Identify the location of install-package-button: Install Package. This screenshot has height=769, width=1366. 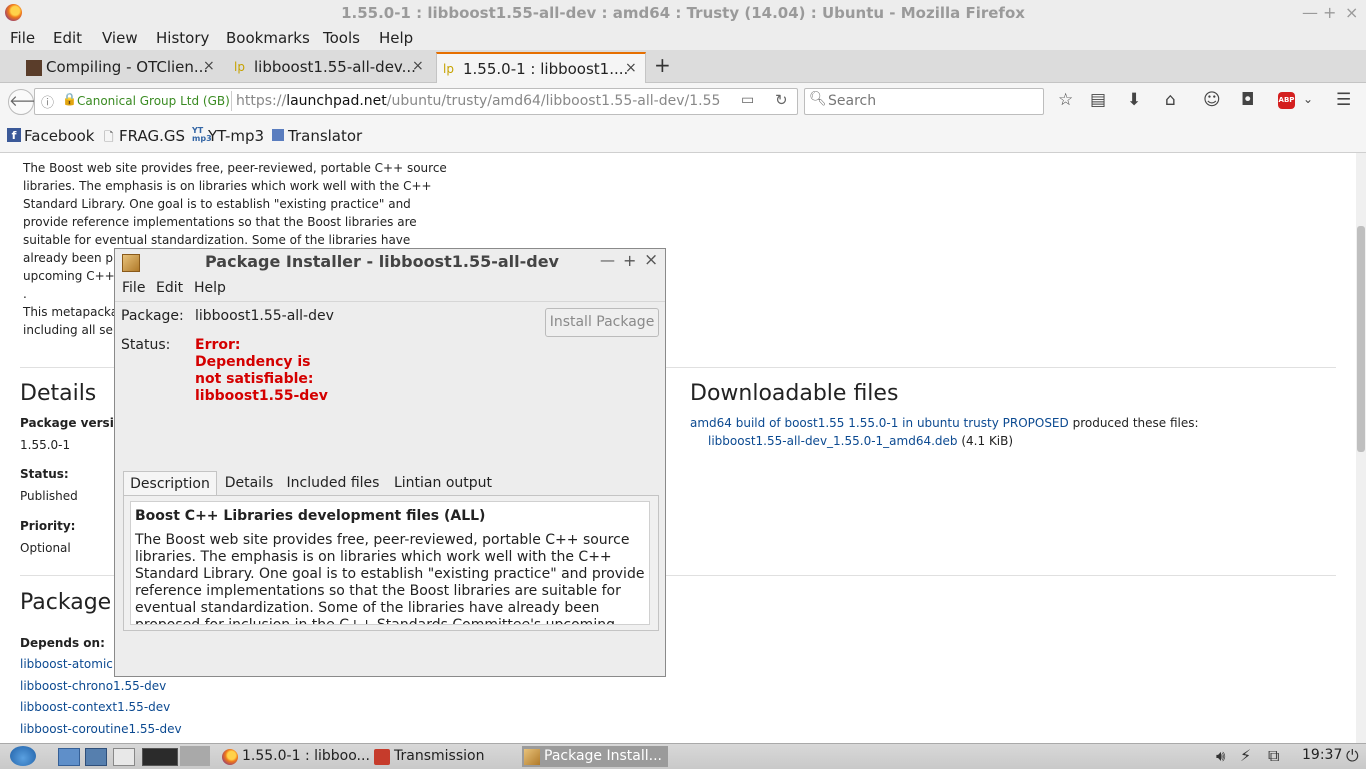
(602, 322).